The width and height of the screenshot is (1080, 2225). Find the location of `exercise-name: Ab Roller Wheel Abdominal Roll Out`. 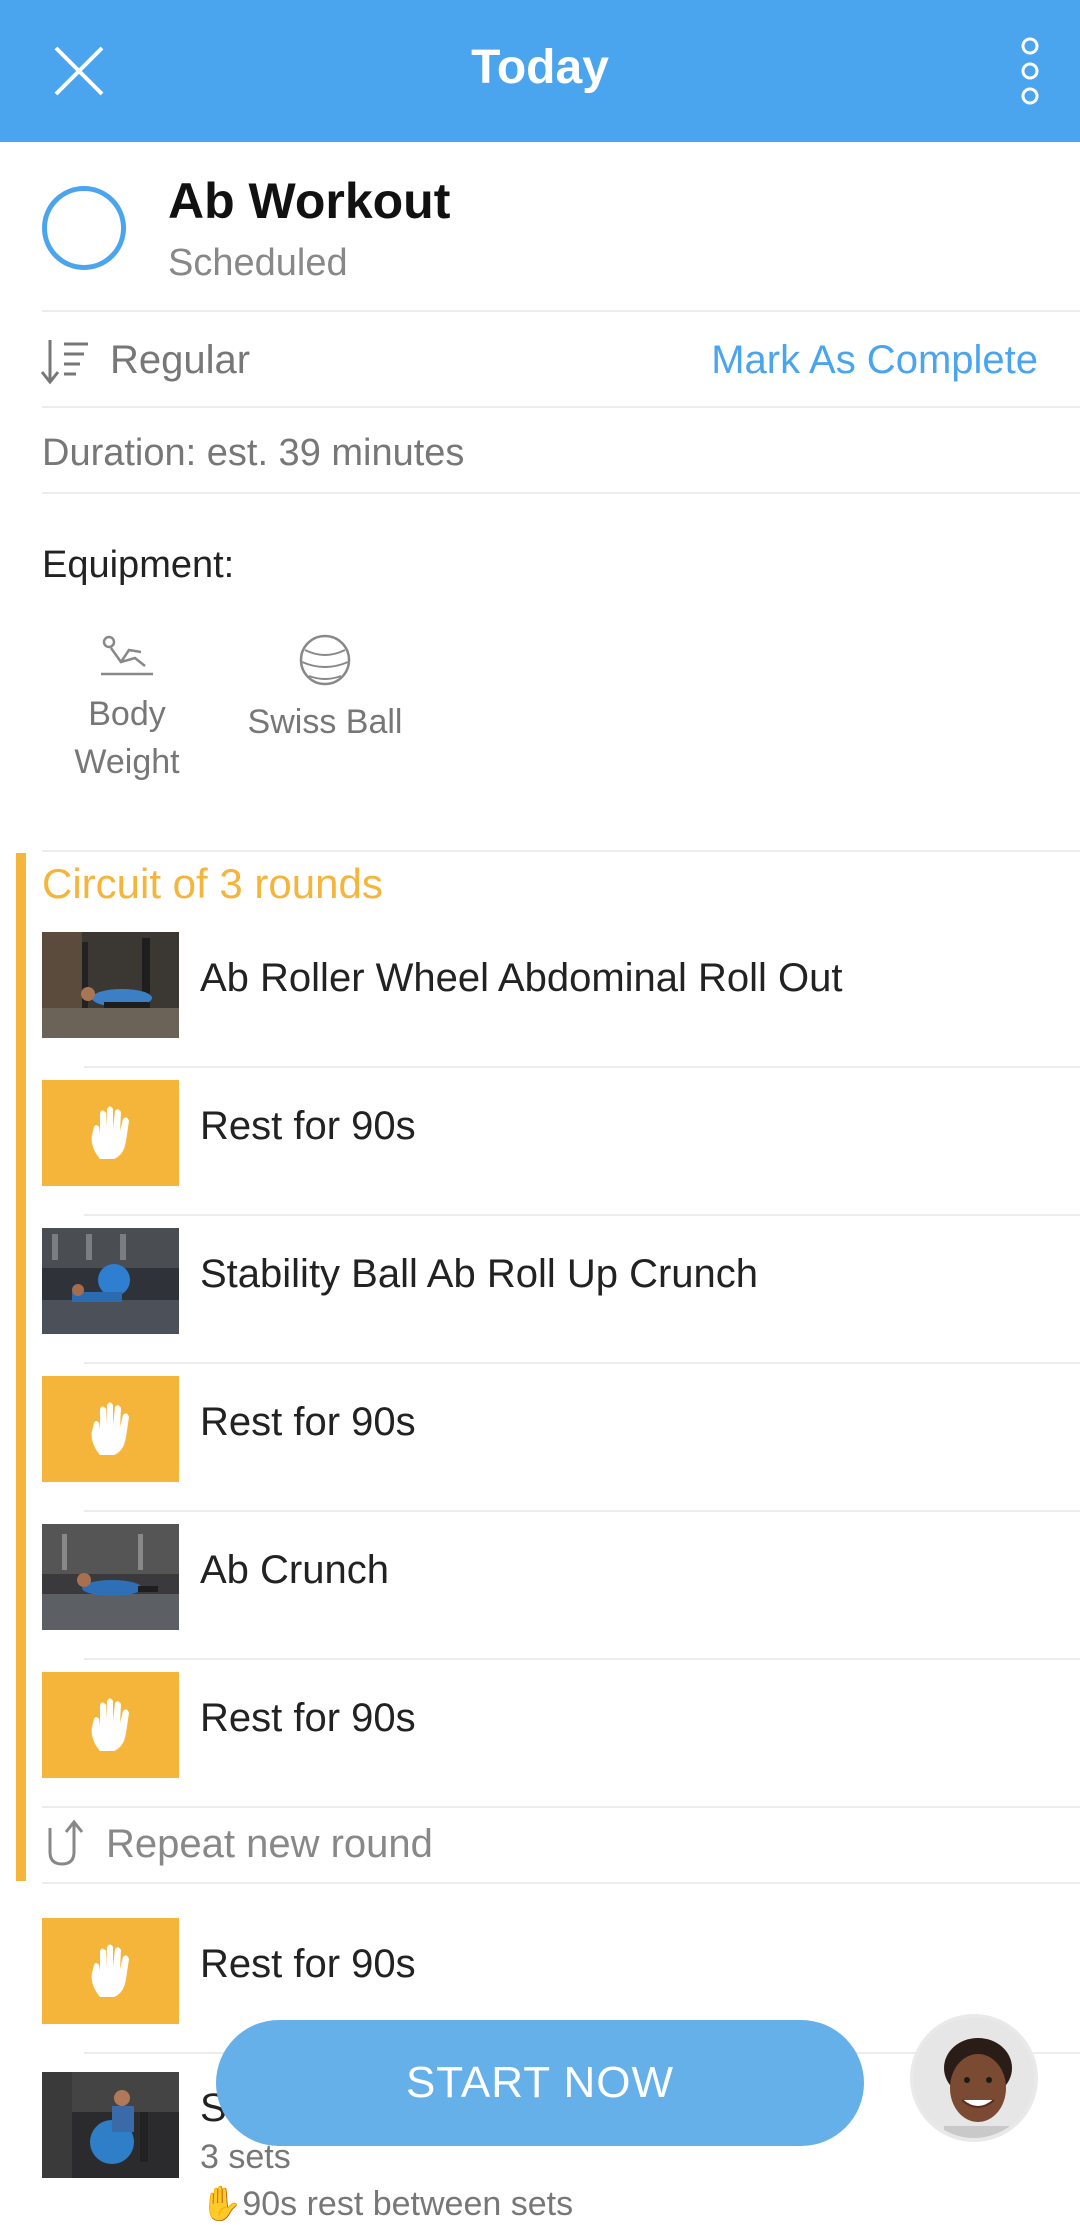

exercise-name: Ab Roller Wheel Abdominal Roll Out is located at coordinates (521, 978).